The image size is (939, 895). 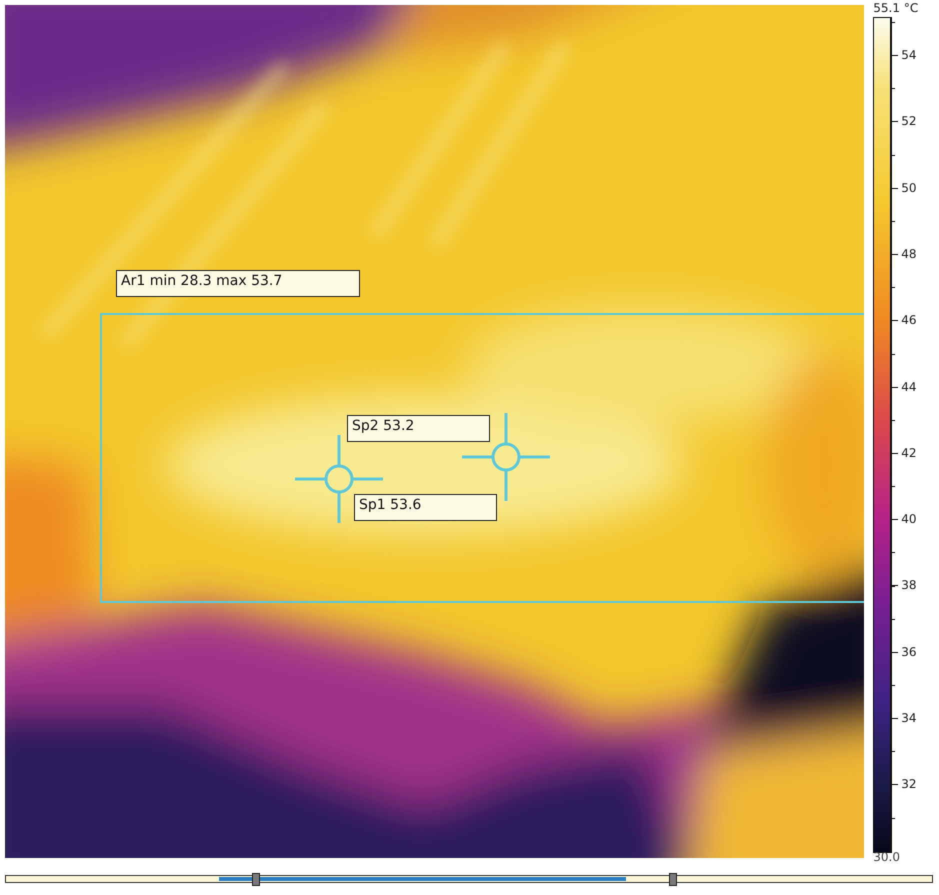 I want to click on spot-label: Sp1 53.6, so click(x=425, y=507).